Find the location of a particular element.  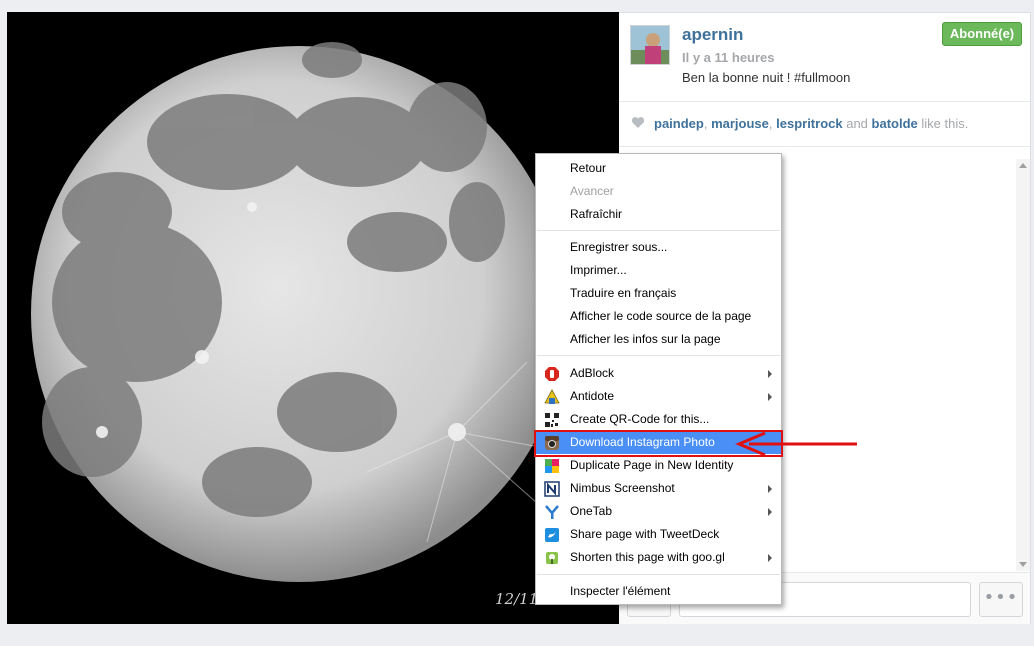

menu-item-forward: Avancer is located at coordinates (592, 191).